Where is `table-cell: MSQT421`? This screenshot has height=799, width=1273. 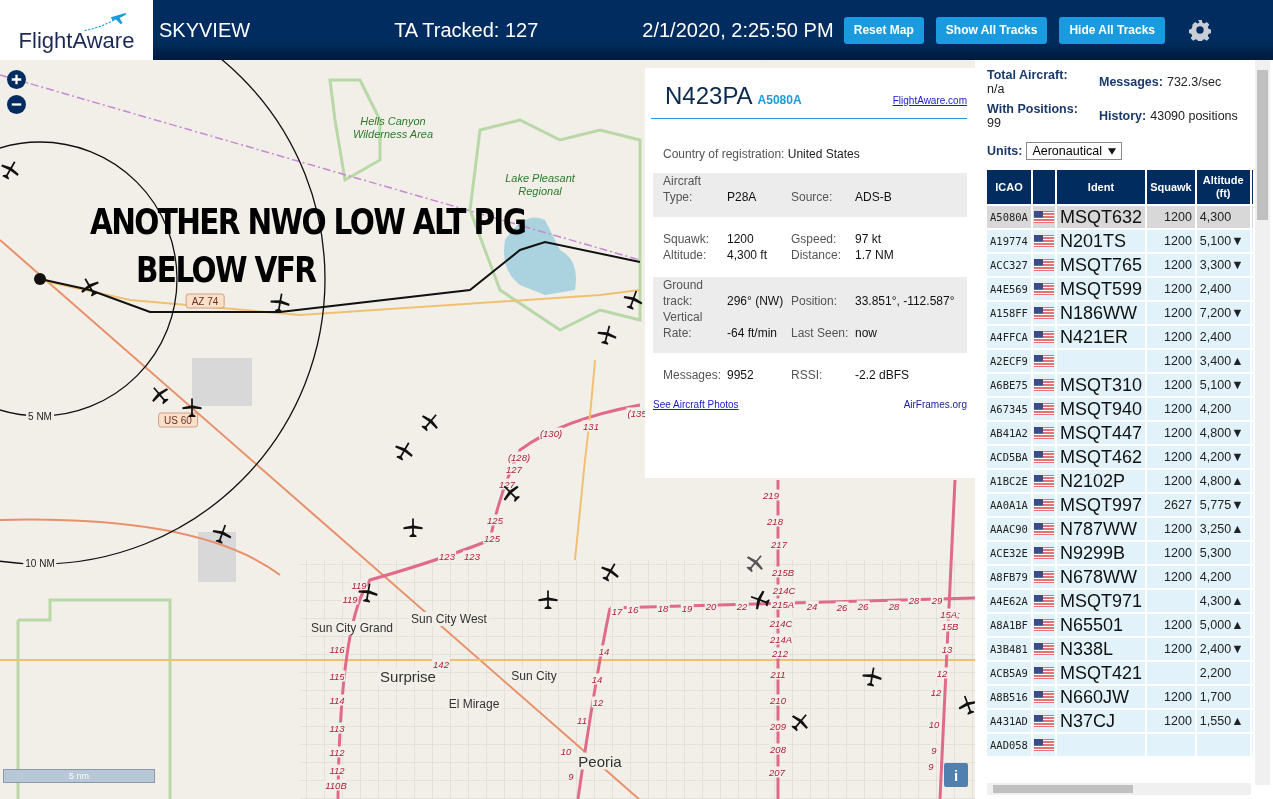
table-cell: MSQT421 is located at coordinates (1100, 673).